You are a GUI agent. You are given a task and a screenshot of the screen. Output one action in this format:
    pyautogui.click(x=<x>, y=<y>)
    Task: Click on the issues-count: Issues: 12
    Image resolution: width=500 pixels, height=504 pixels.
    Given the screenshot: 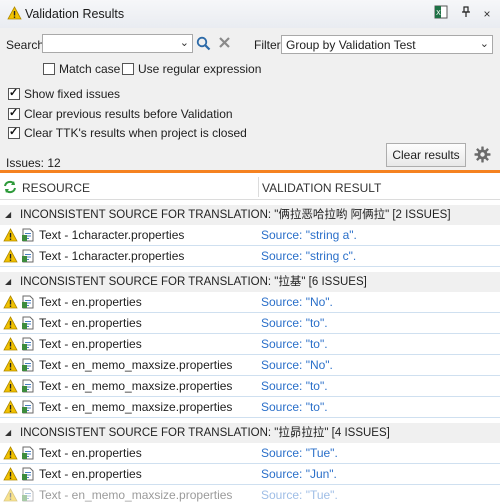 What is the action you would take?
    pyautogui.click(x=33, y=163)
    